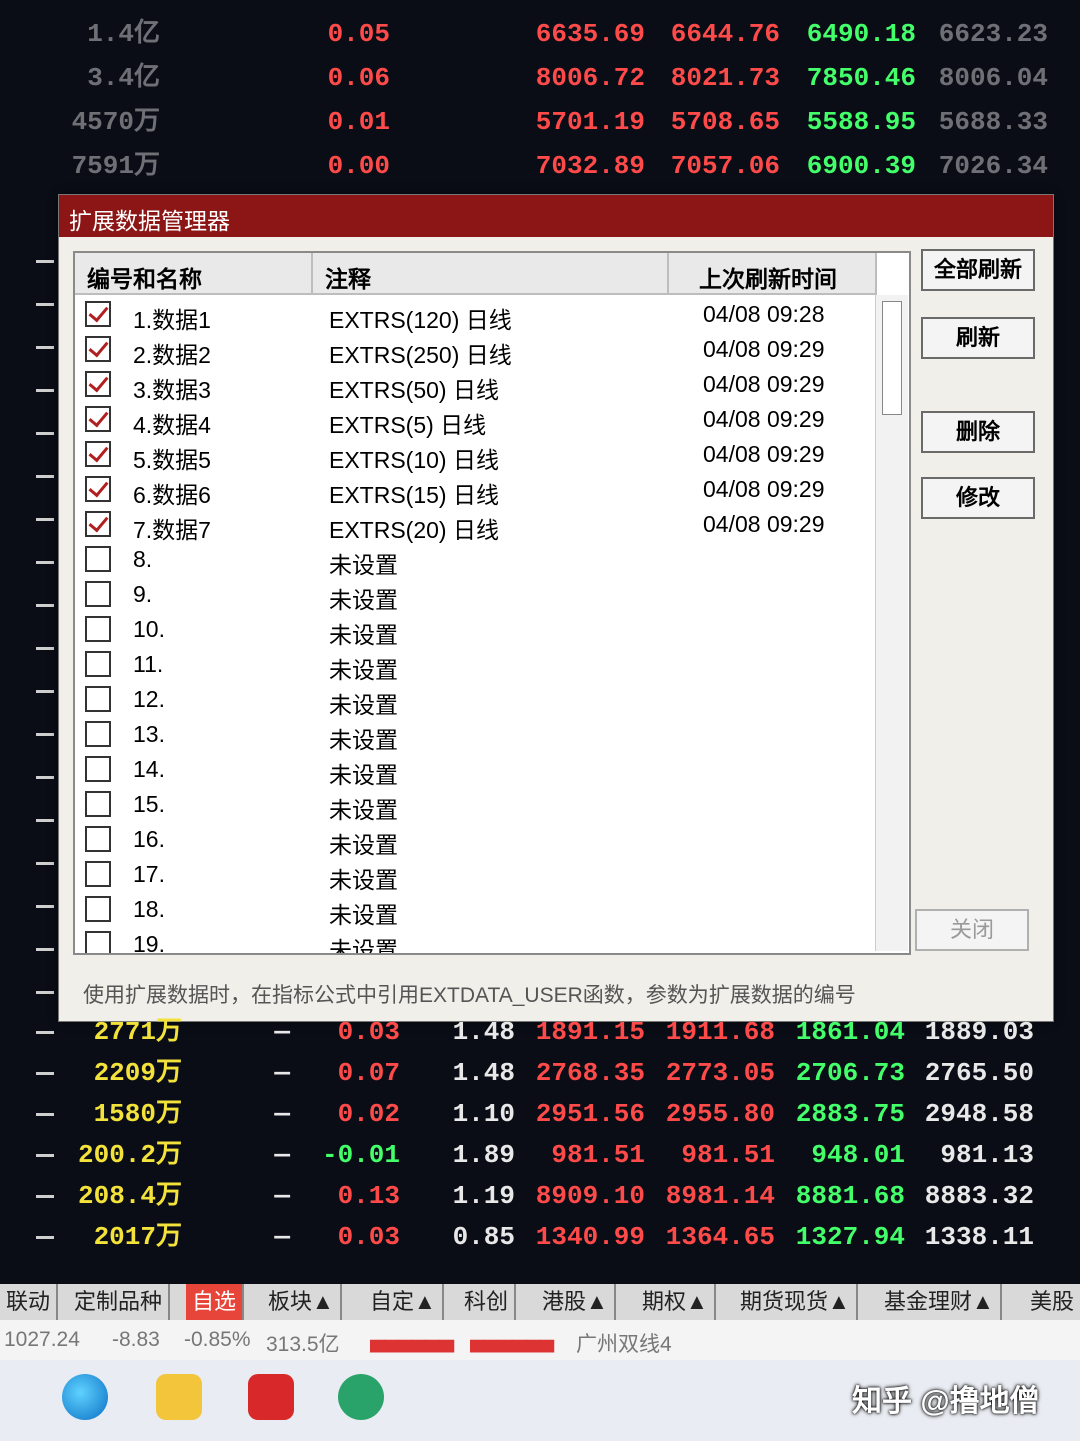 This screenshot has width=1080, height=1441. What do you see at coordinates (475, 386) in the screenshot?
I see `list-item: 3.数据3 EXTRS(50) 日线 04/08 09:29` at bounding box center [475, 386].